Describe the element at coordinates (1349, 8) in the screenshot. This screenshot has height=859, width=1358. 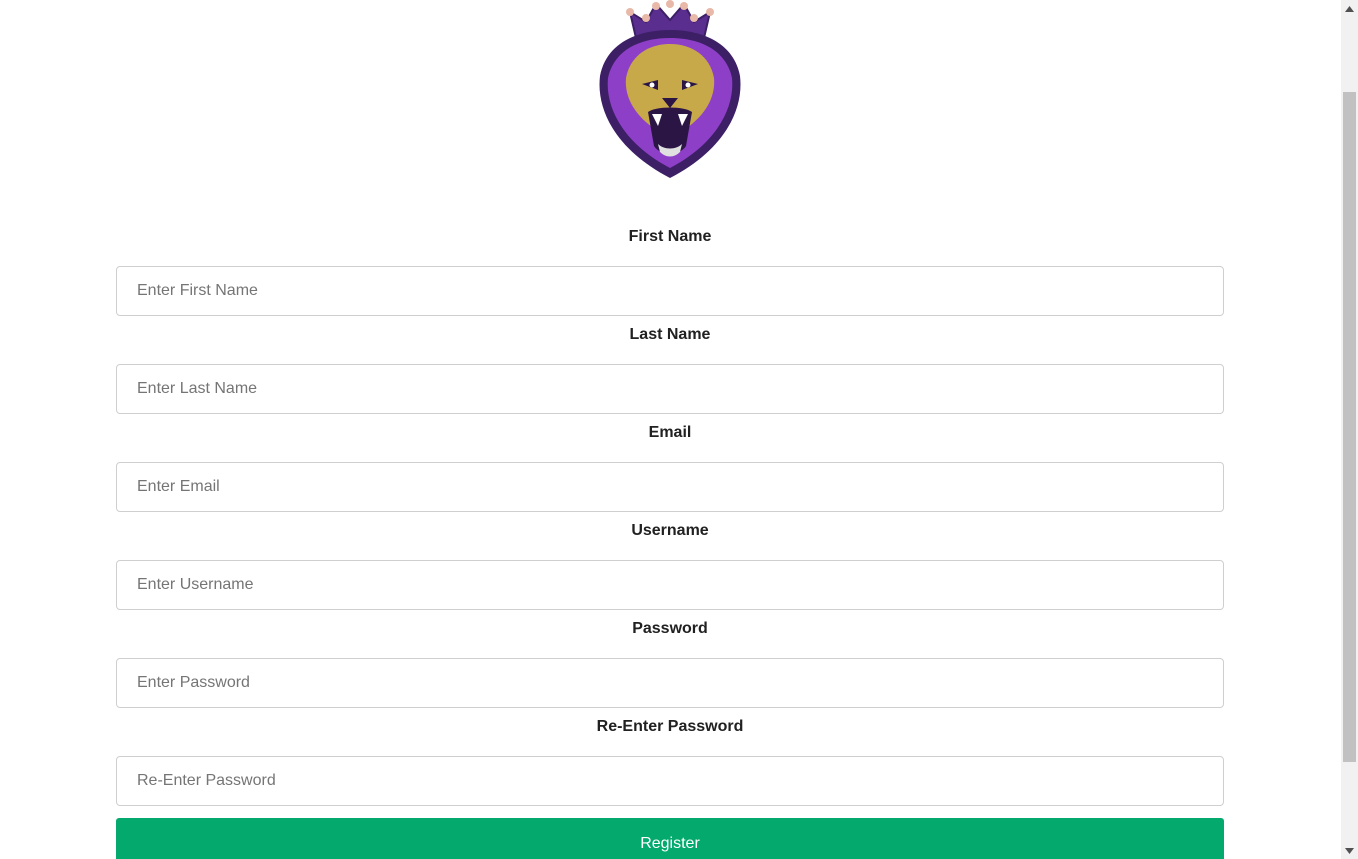
I see `scroll-up-arrow-icon` at that location.